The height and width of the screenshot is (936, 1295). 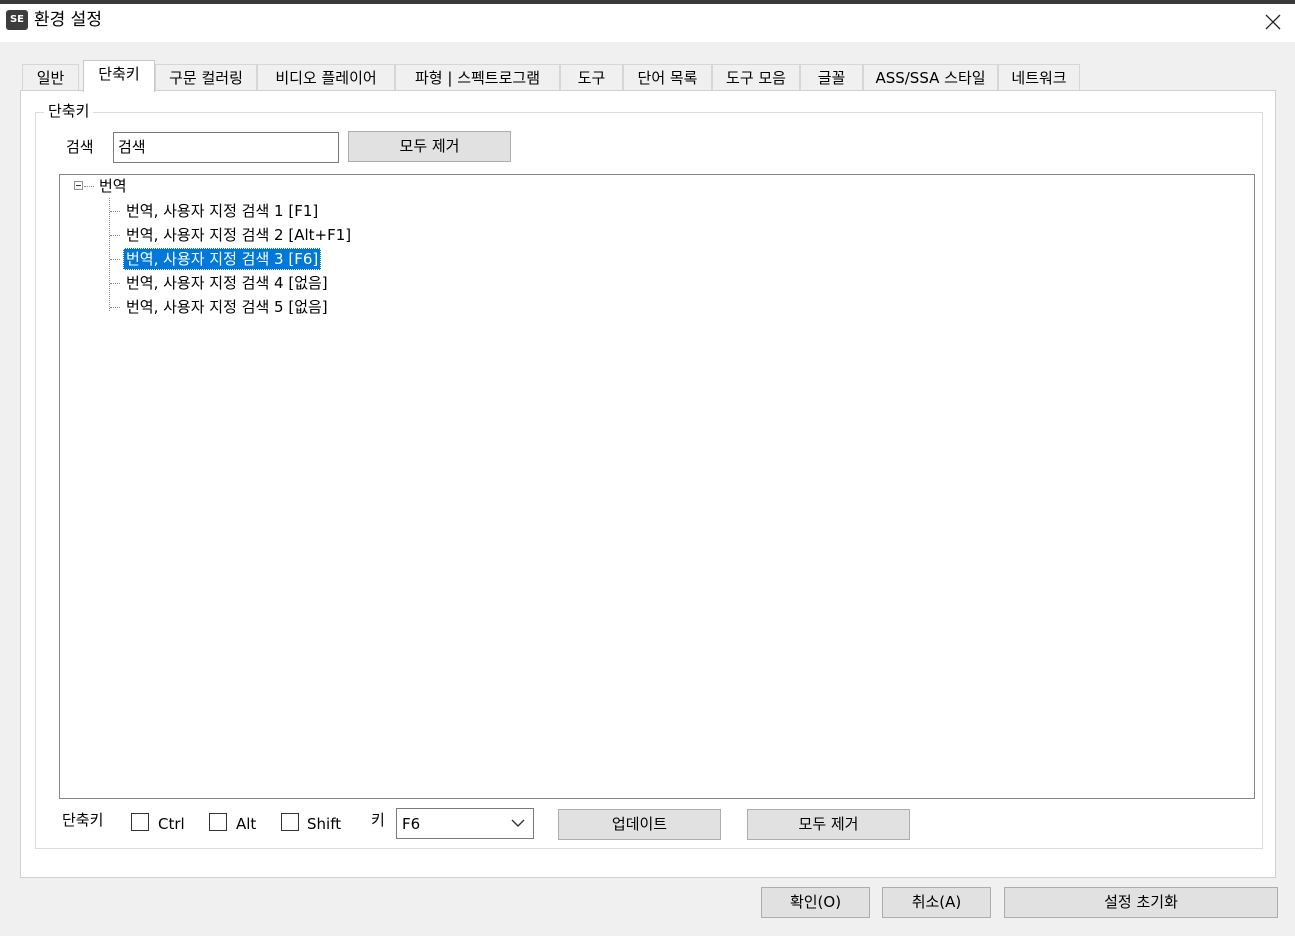 What do you see at coordinates (756, 77) in the screenshot?
I see `tab-toolbar: 도구 모음` at bounding box center [756, 77].